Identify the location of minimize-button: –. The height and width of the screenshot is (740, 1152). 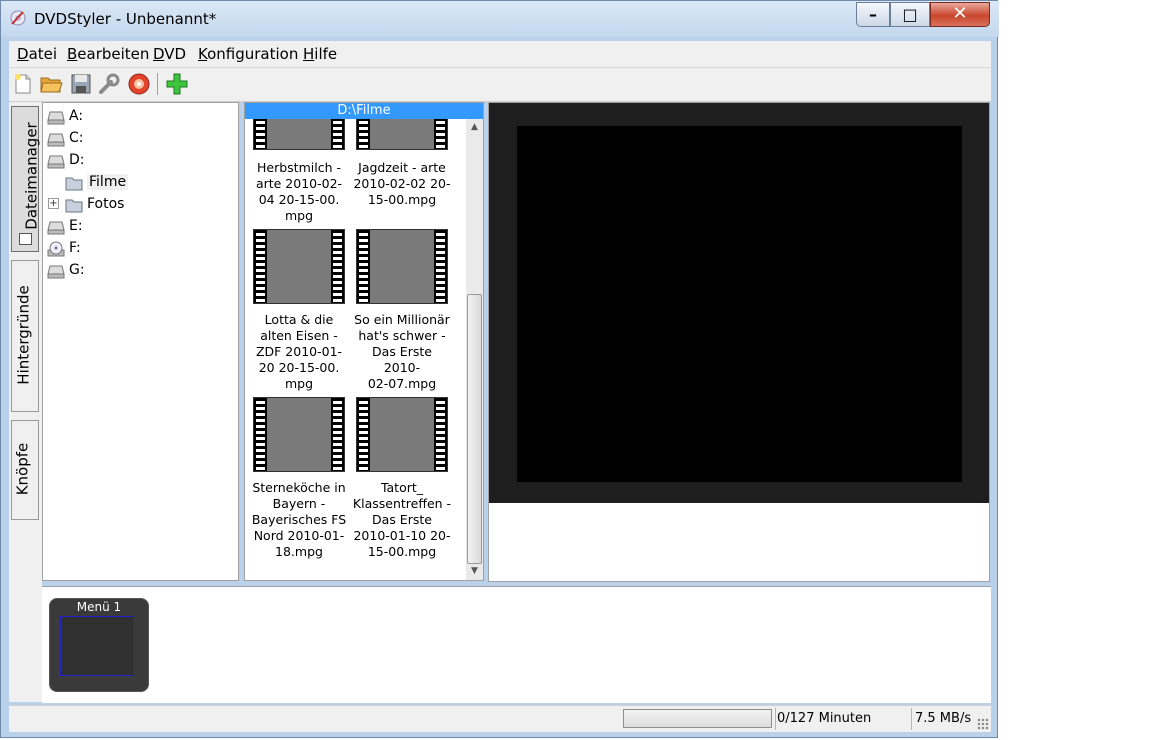
(873, 14).